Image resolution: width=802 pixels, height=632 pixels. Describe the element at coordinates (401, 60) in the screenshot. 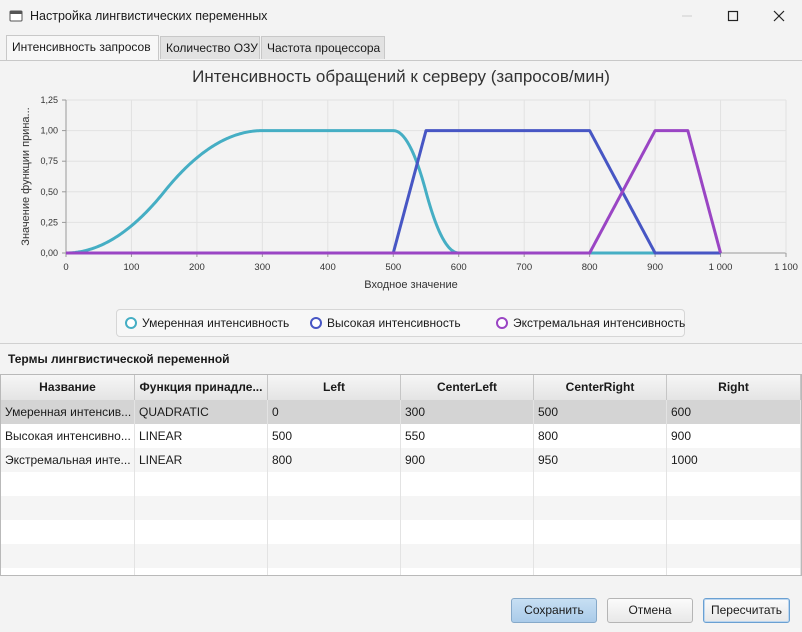

I see `tab-content-border` at that location.